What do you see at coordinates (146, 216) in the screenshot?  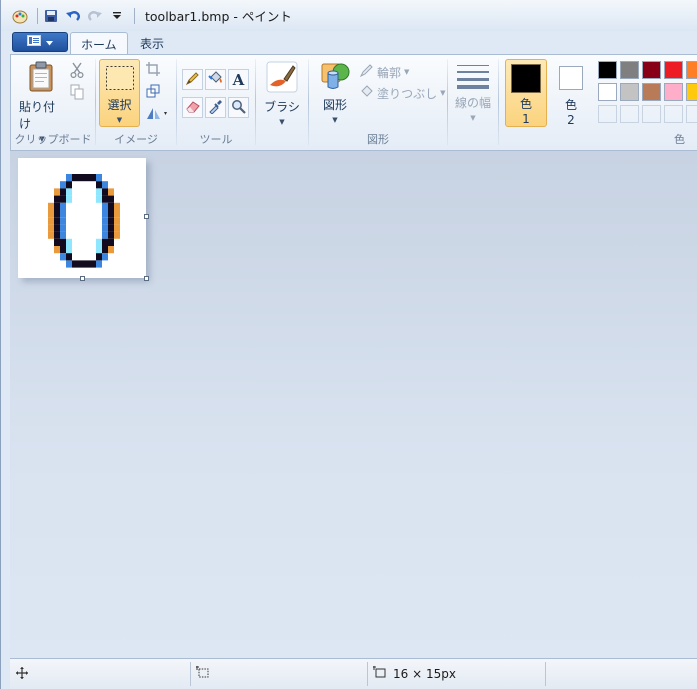 I see `resize-handle-right` at bounding box center [146, 216].